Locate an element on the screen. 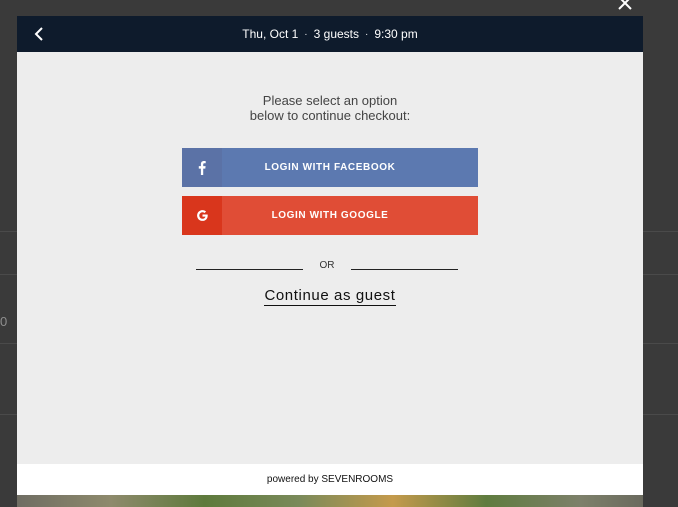 This screenshot has height=507, width=678. close-icon is located at coordinates (625, 6).